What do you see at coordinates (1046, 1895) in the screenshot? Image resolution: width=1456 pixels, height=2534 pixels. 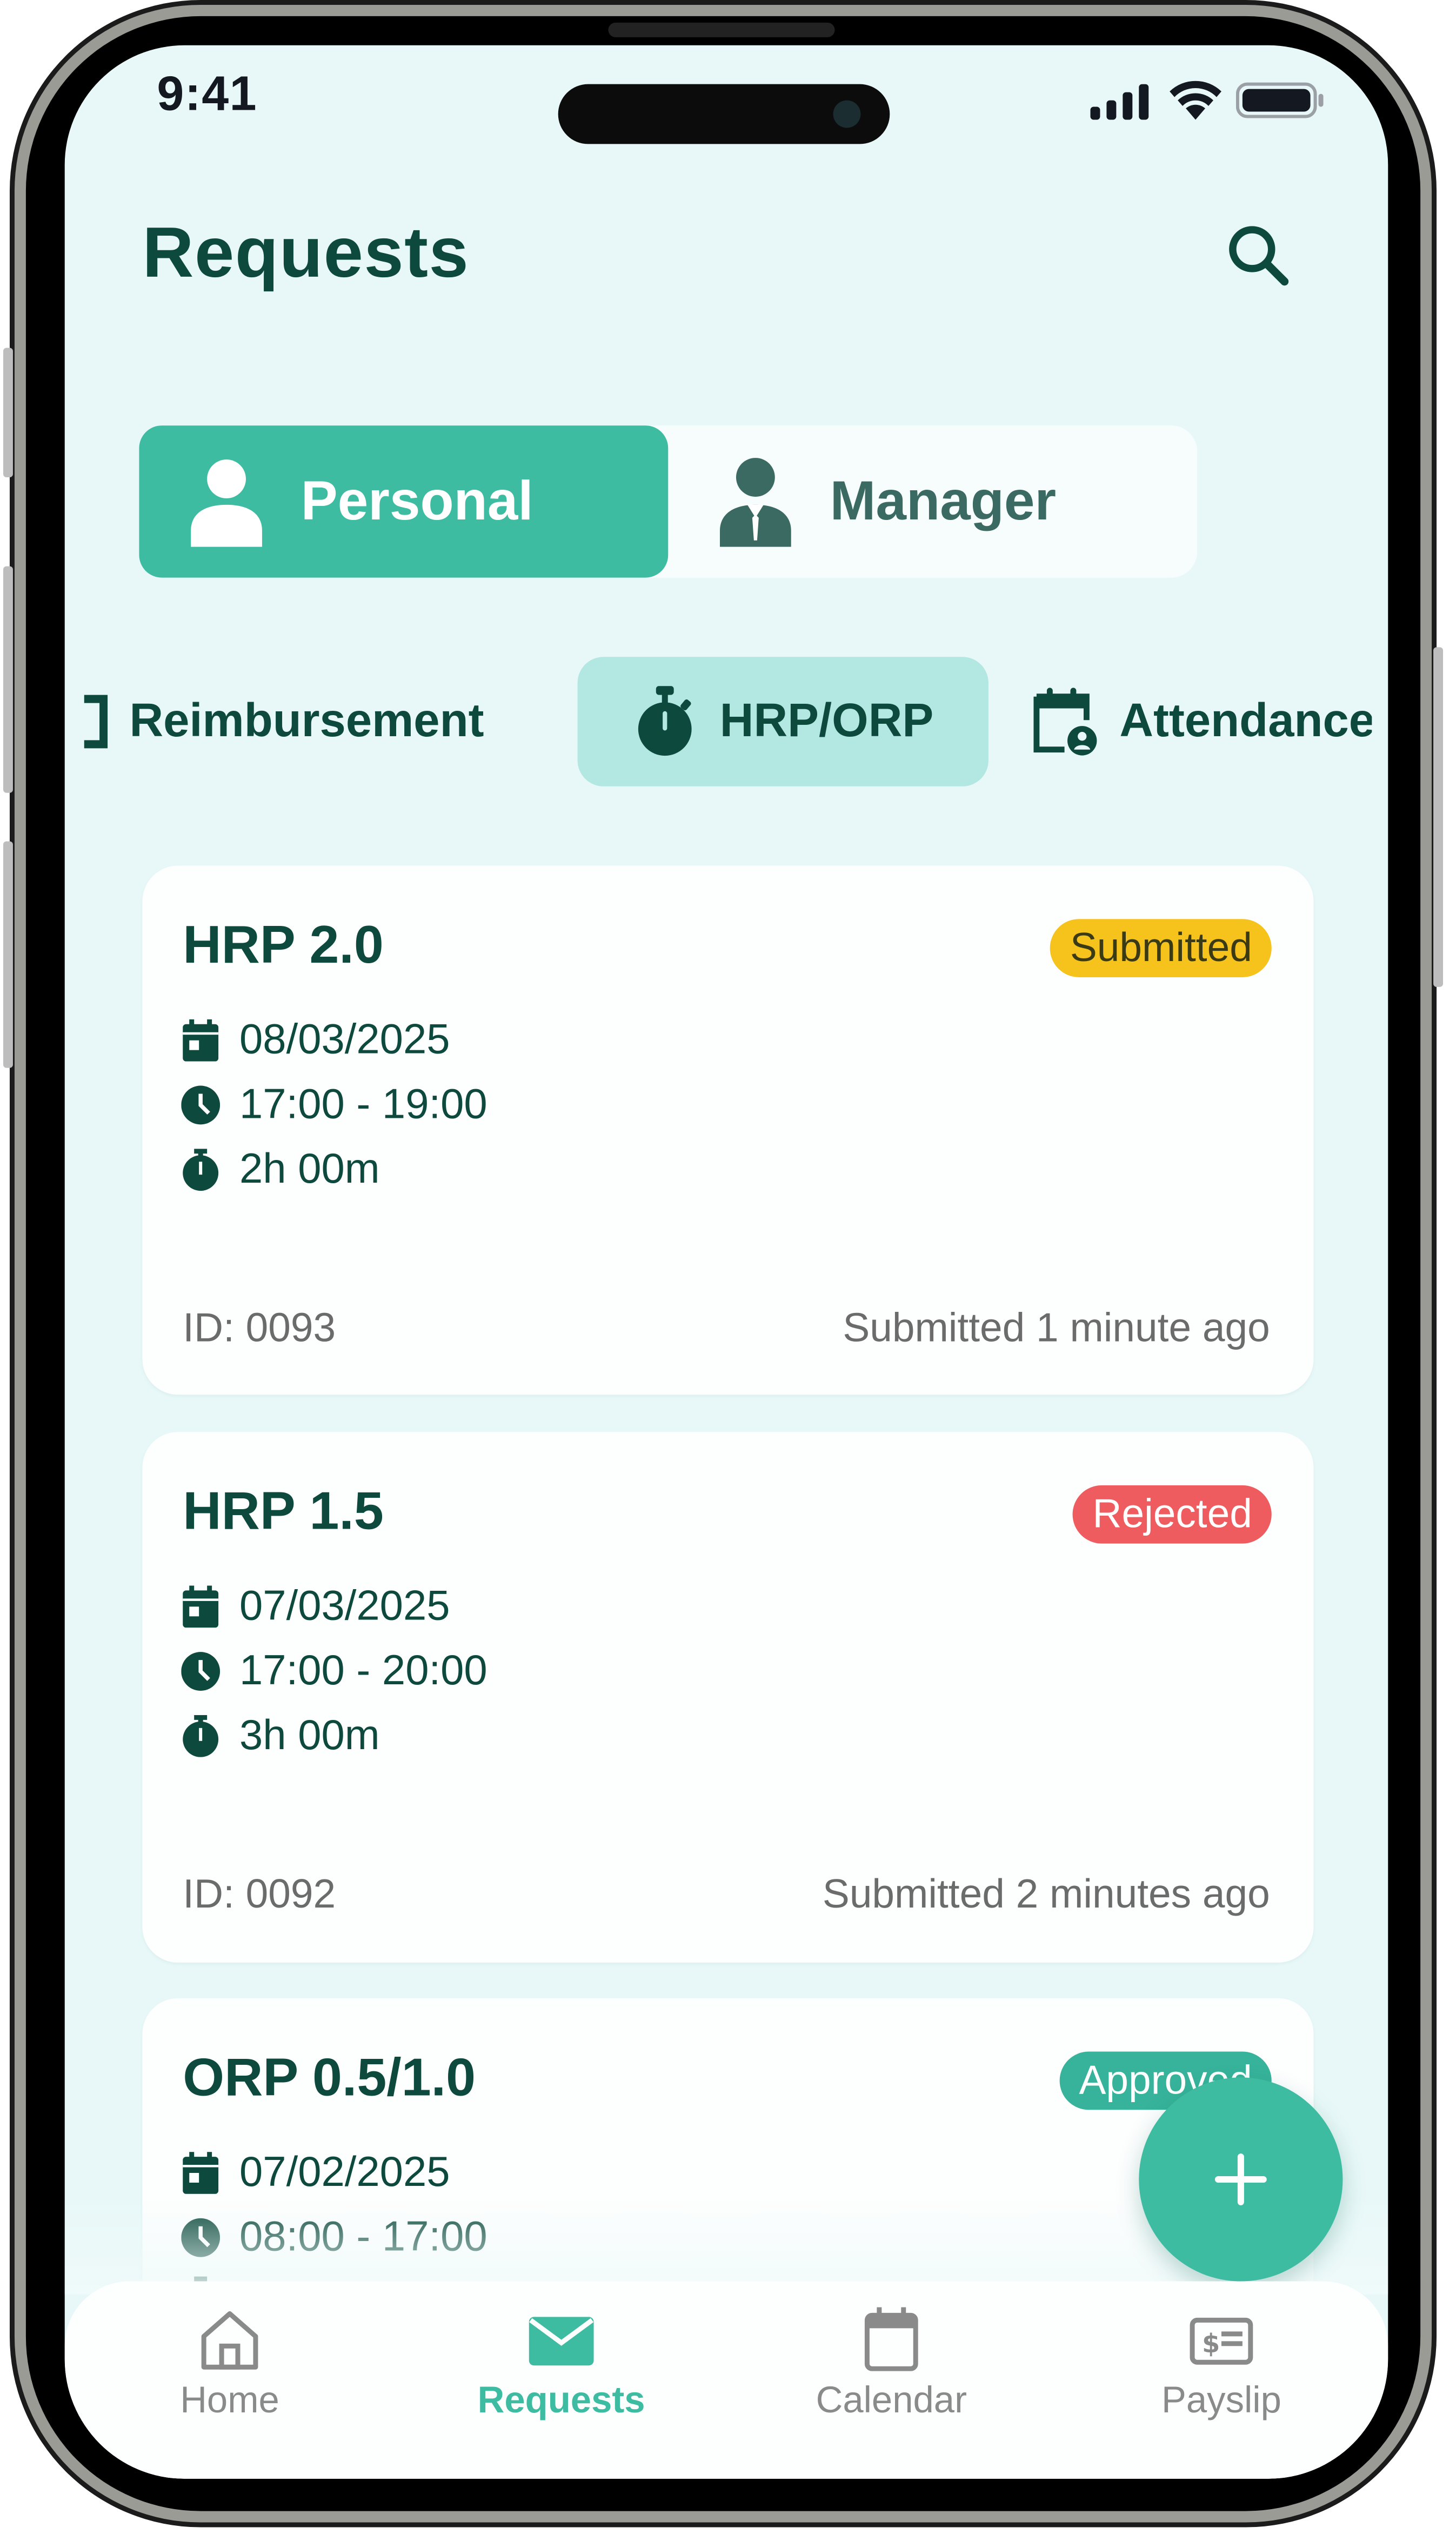 I see `request-submitted-time: Submitted 2 minutes ago` at bounding box center [1046, 1895].